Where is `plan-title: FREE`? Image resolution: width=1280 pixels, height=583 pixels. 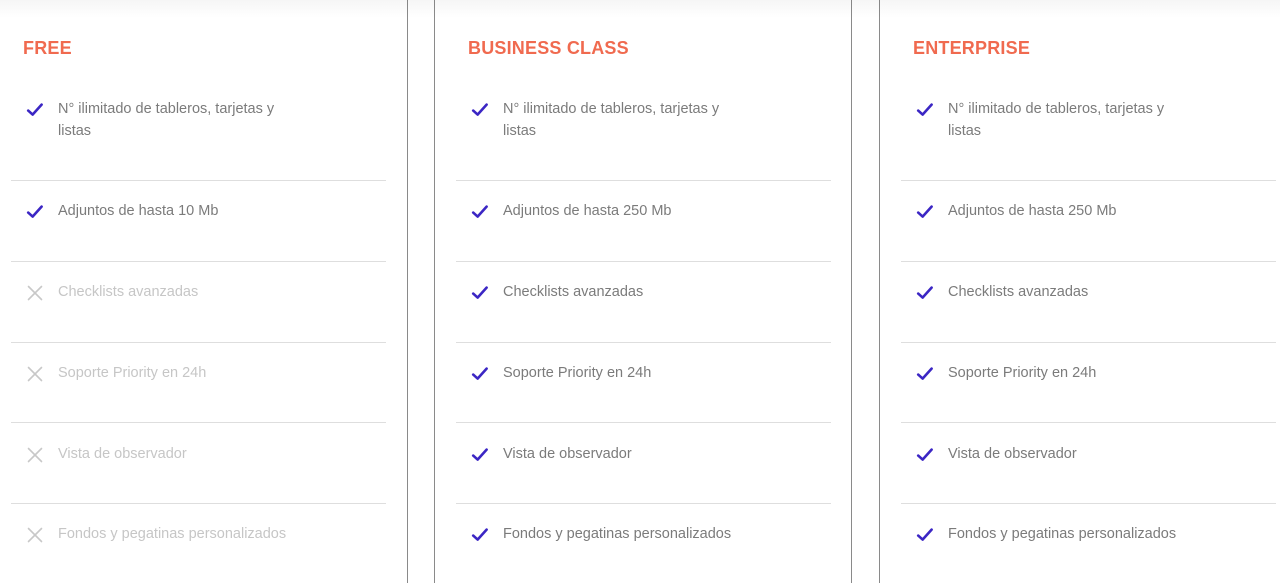 plan-title: FREE is located at coordinates (47, 48).